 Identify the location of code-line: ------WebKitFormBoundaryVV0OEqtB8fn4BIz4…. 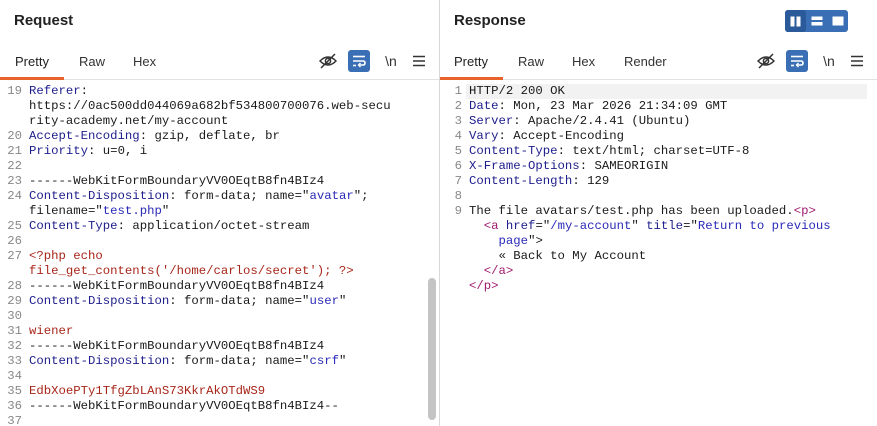
(184, 406).